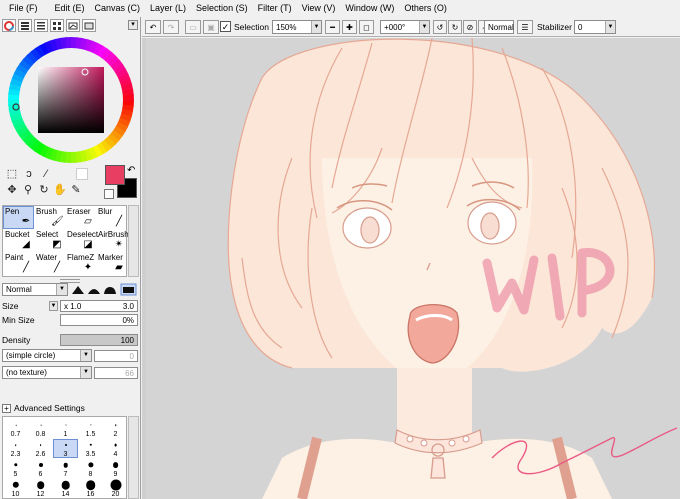 This screenshot has height=499, width=680. What do you see at coordinates (25, 25) in the screenshot?
I see `rgb-sliders-tab` at bounding box center [25, 25].